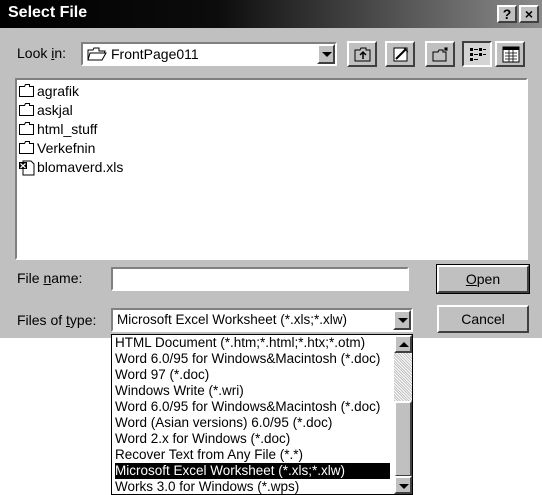  I want to click on files-of-type-combo: Microsoft Excel Worksheet (*.xls;*.xlw), so click(262, 320).